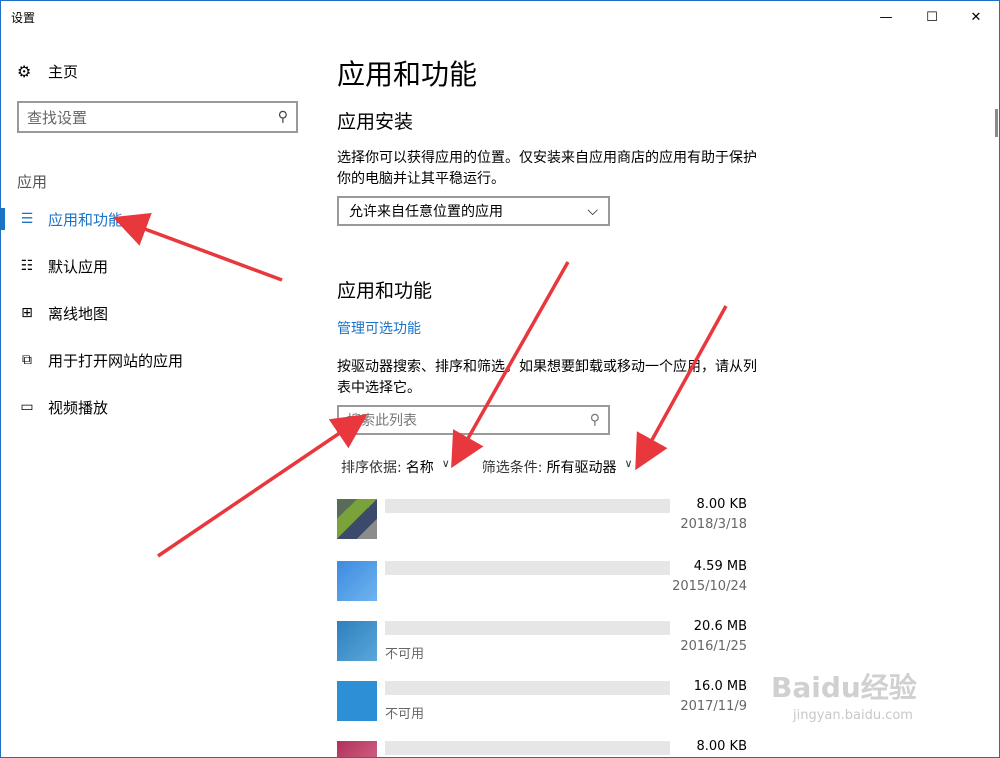  Describe the element at coordinates (27, 407) in the screenshot. I see `video-icon: ▭` at that location.